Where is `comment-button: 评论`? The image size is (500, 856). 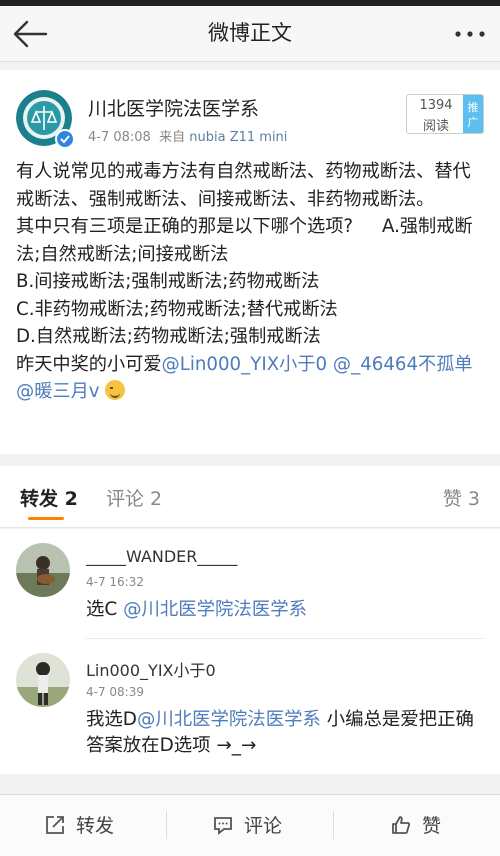
comment-button: 评论 is located at coordinates (247, 825).